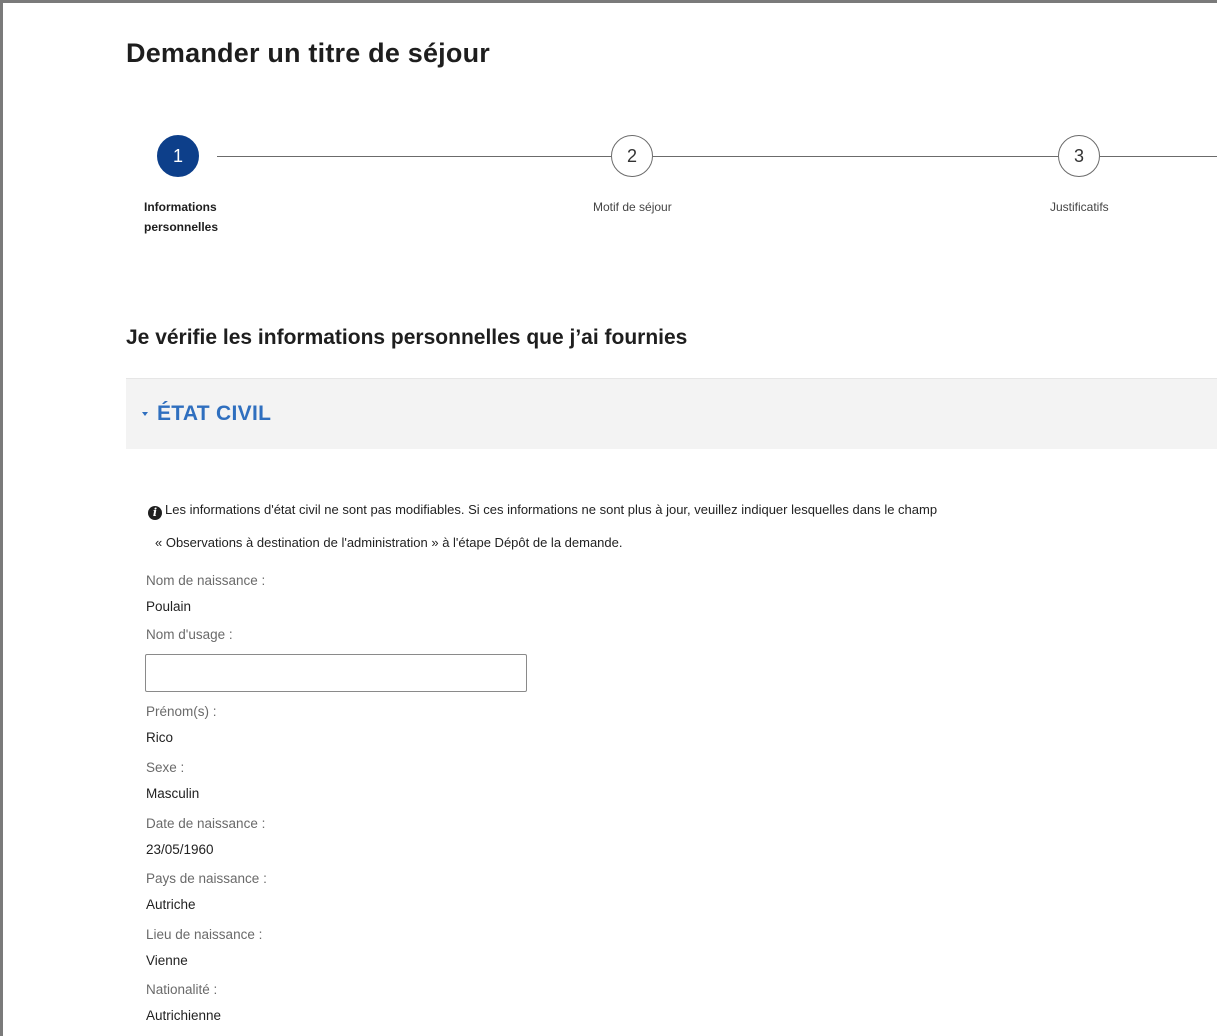 This screenshot has height=1036, width=1217. I want to click on step-2-circle: 2, so click(632, 156).